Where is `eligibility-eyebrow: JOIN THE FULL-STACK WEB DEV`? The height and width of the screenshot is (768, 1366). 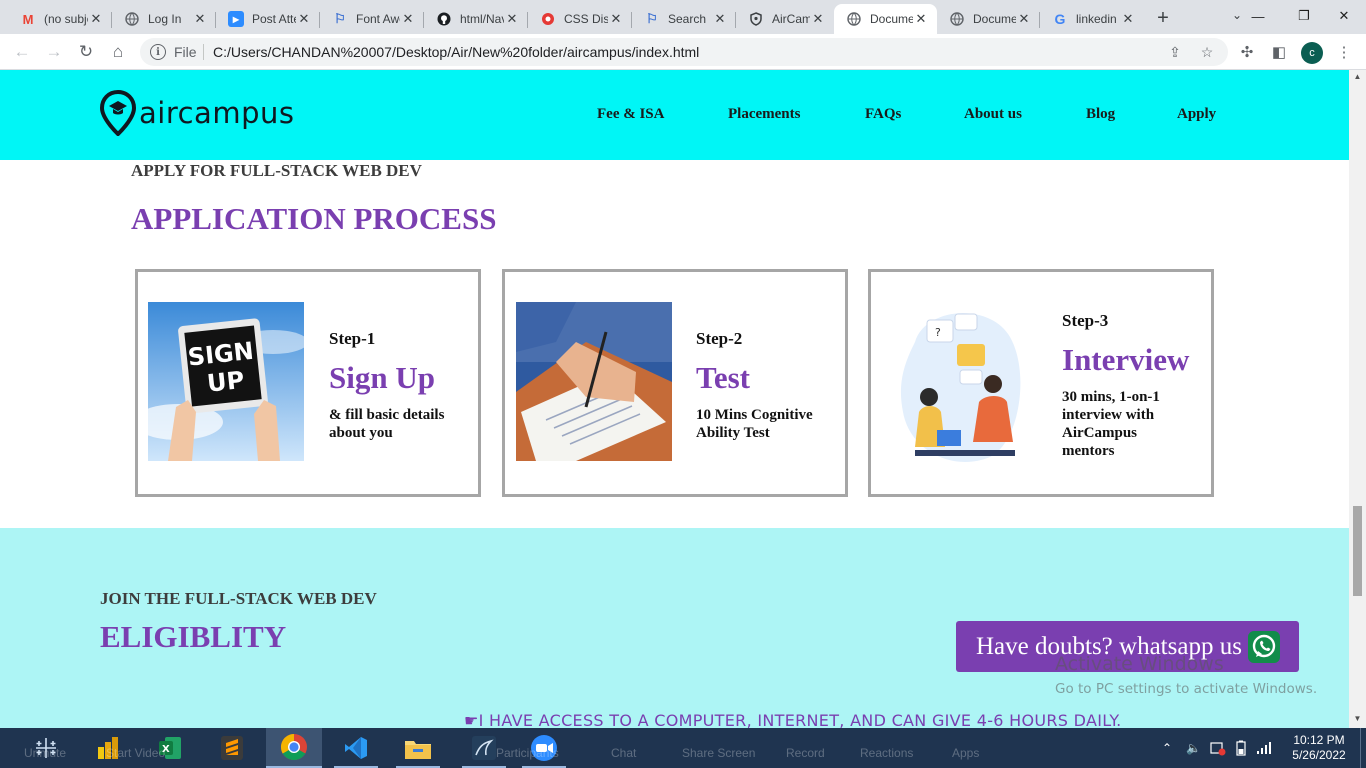
eligibility-eyebrow: JOIN THE FULL-STACK WEB DEV is located at coordinates (238, 598).